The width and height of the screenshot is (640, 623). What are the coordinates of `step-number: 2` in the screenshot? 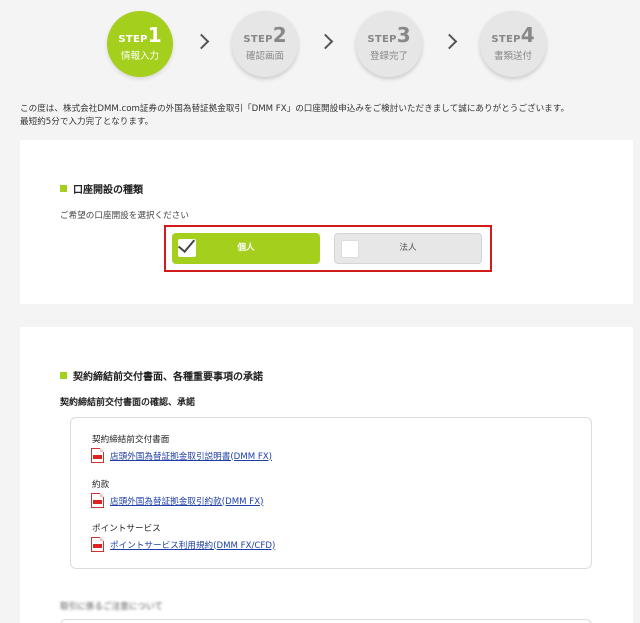 It's located at (279, 35).